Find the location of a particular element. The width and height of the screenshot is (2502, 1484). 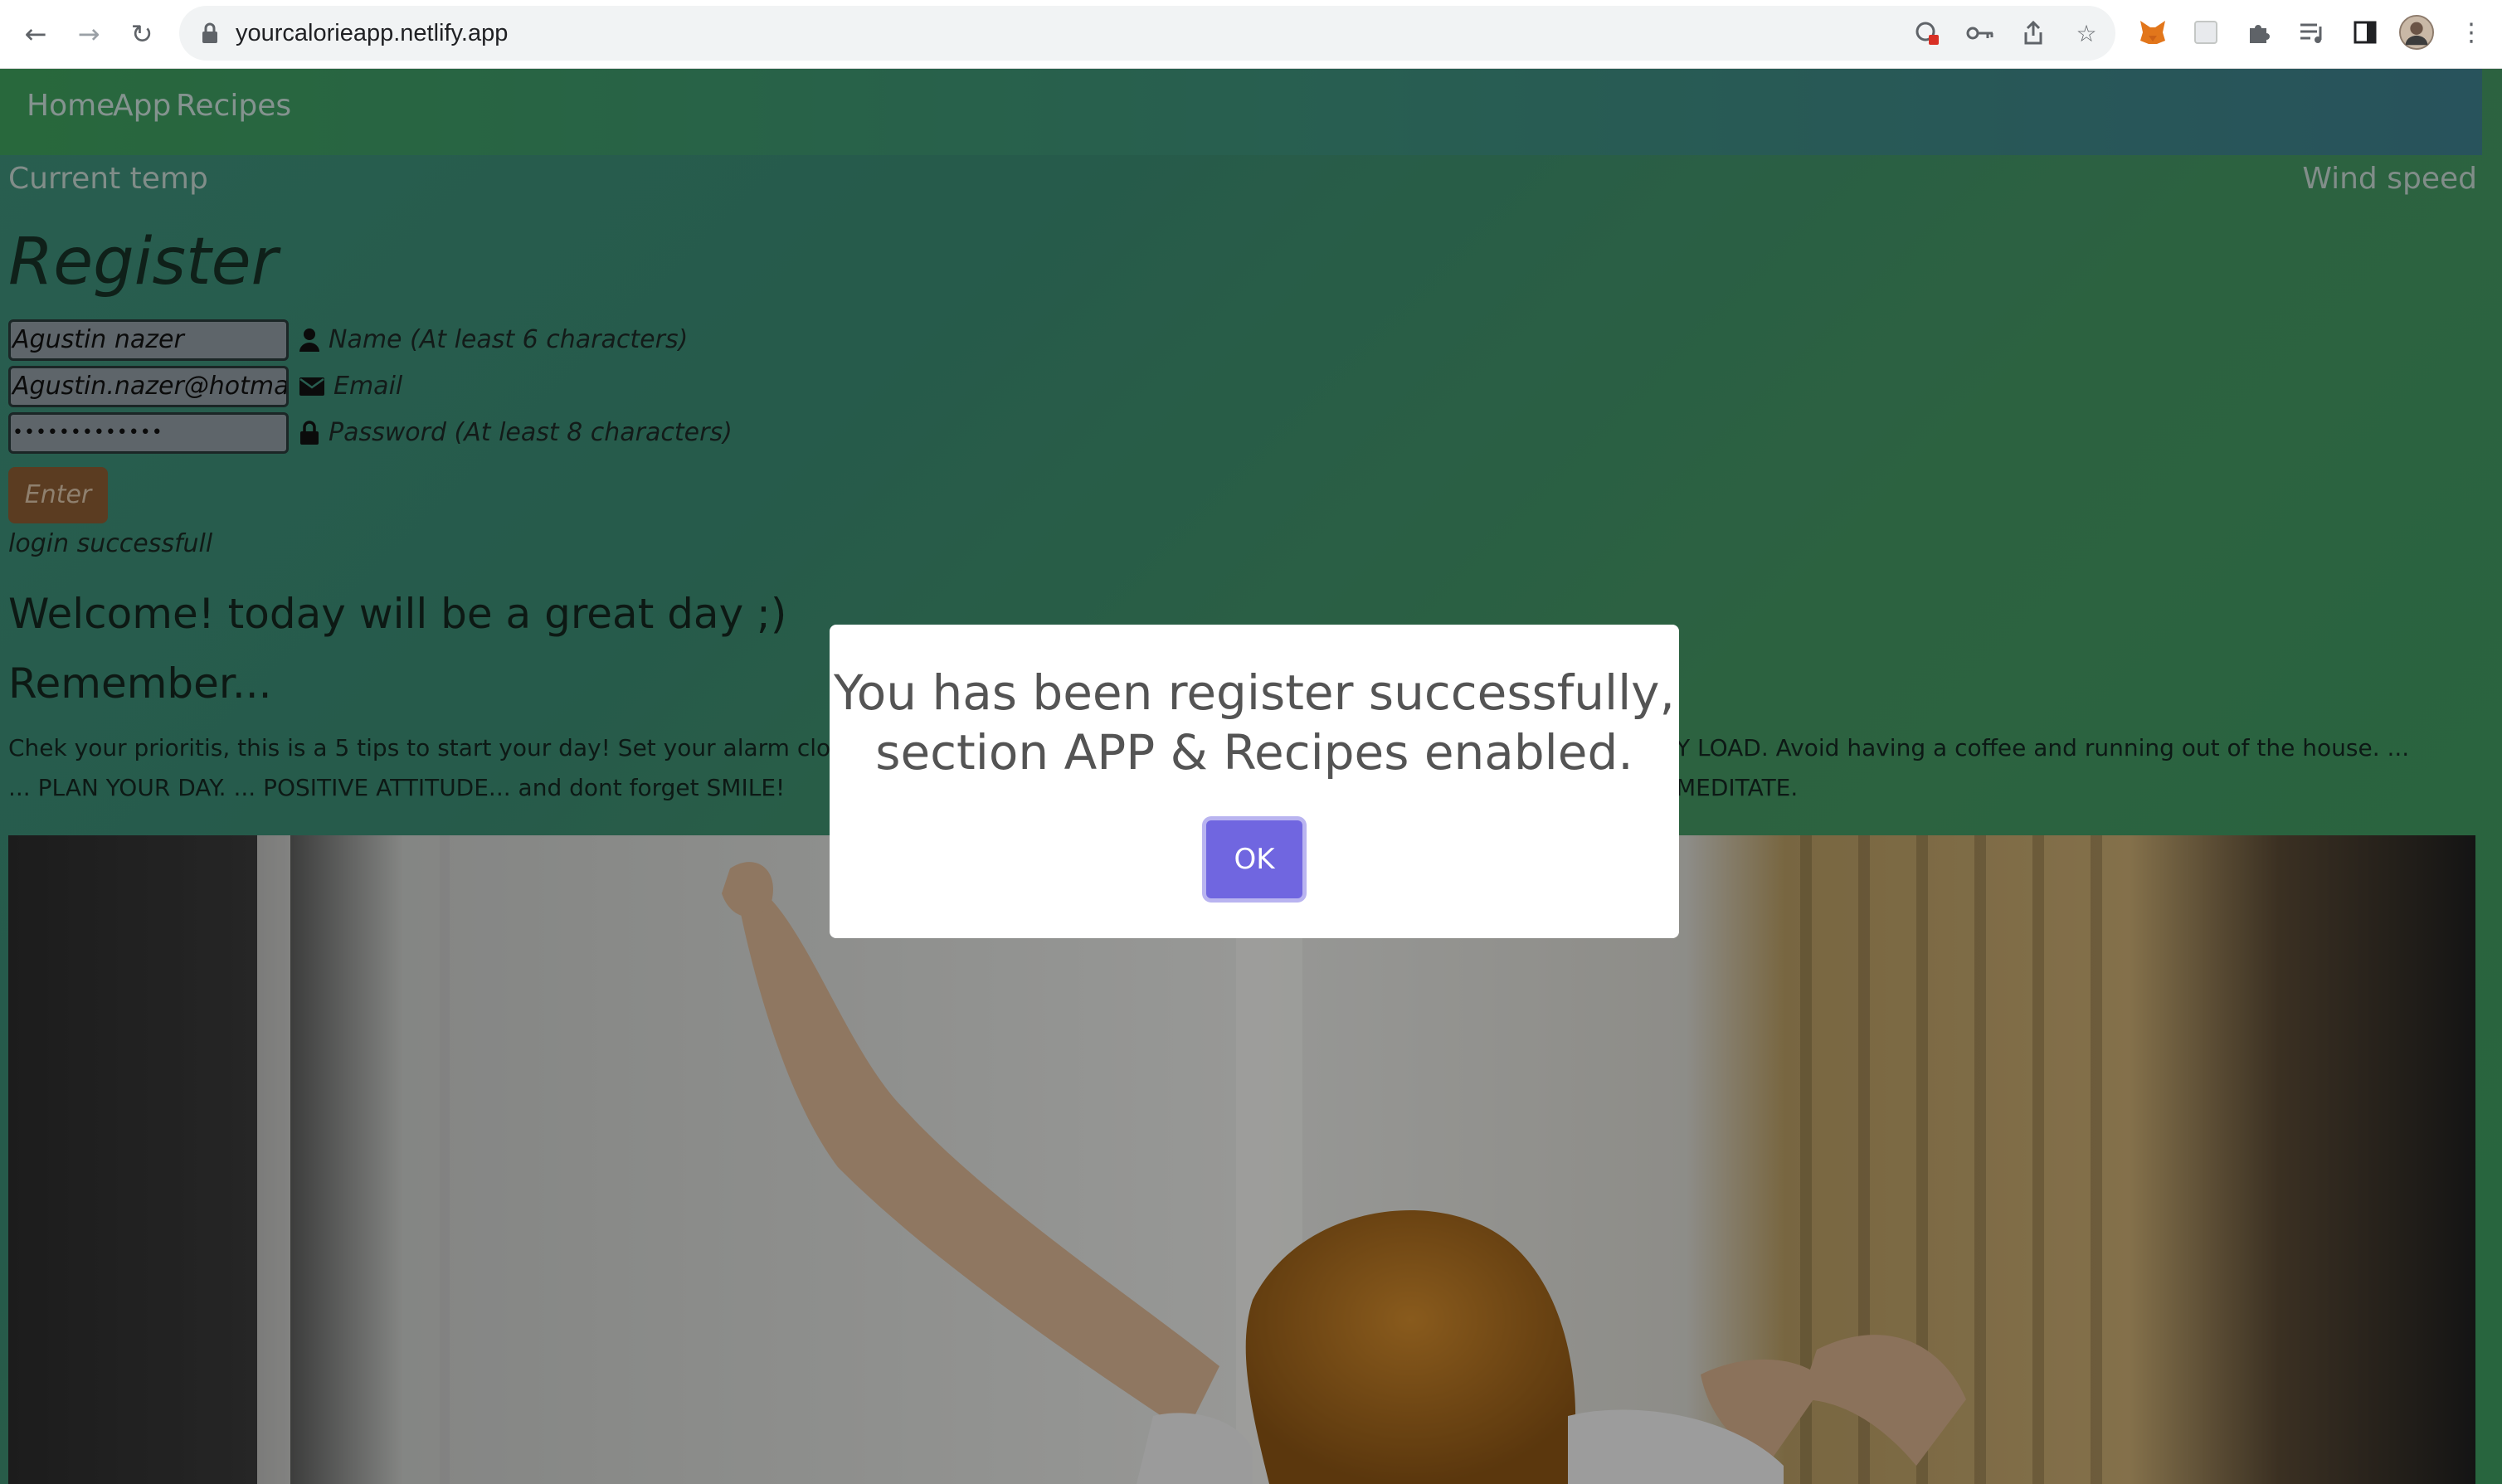

browser-toolbar: ← → ↻ yourcalorieapp.netlify.app ☆ ⋮ is located at coordinates (1251, 34).